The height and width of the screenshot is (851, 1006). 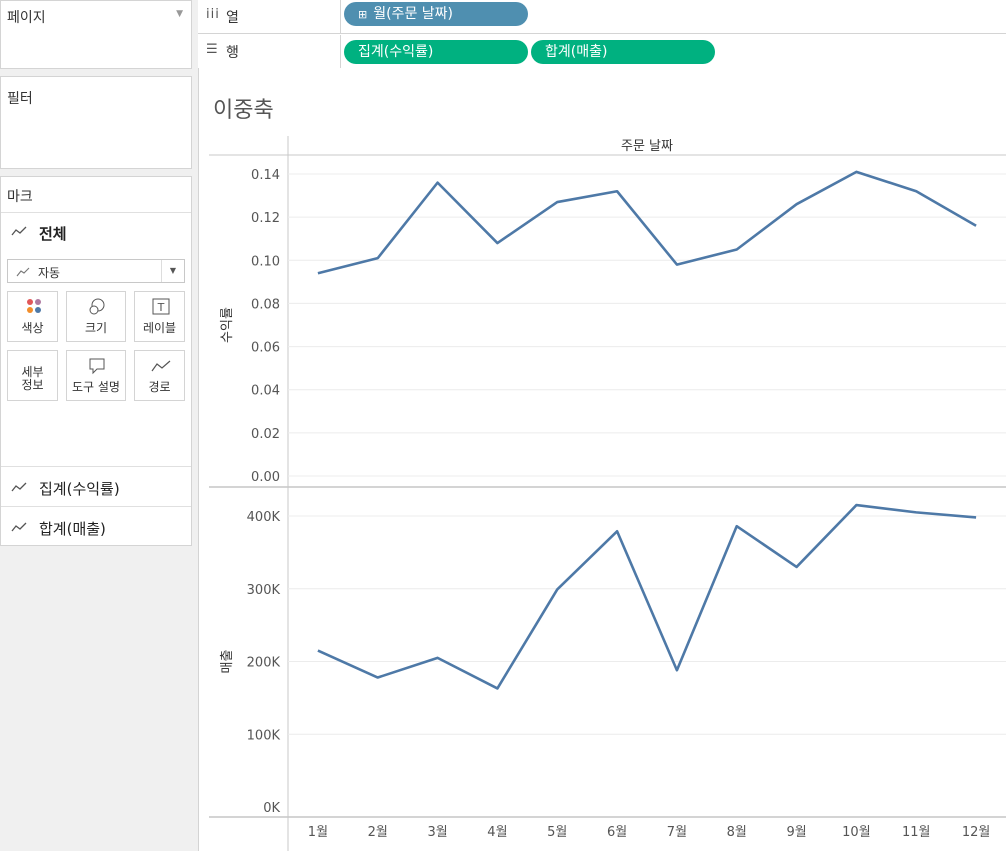 What do you see at coordinates (159, 328) in the screenshot?
I see `label-button-label: 레이블` at bounding box center [159, 328].